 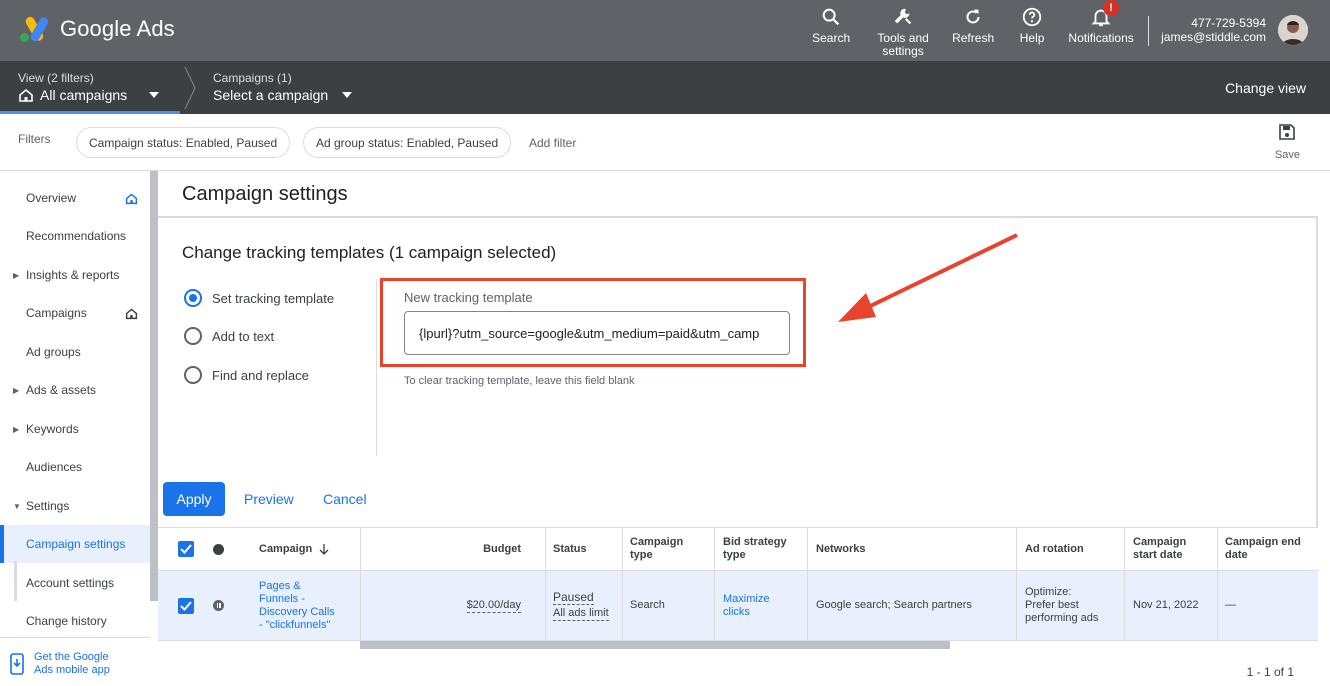 I want to click on cancel-button: Cancel, so click(x=345, y=499).